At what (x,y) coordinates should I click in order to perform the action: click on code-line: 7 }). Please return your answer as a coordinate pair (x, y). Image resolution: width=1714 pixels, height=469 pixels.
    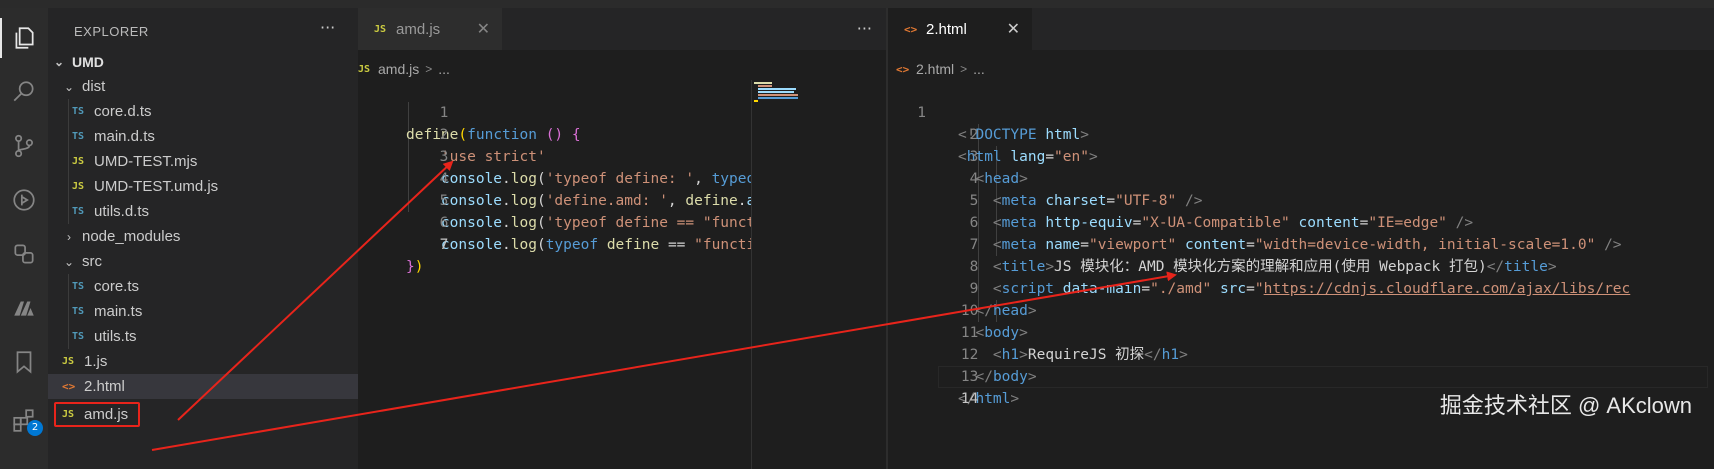
    Looking at the image, I should click on (622, 243).